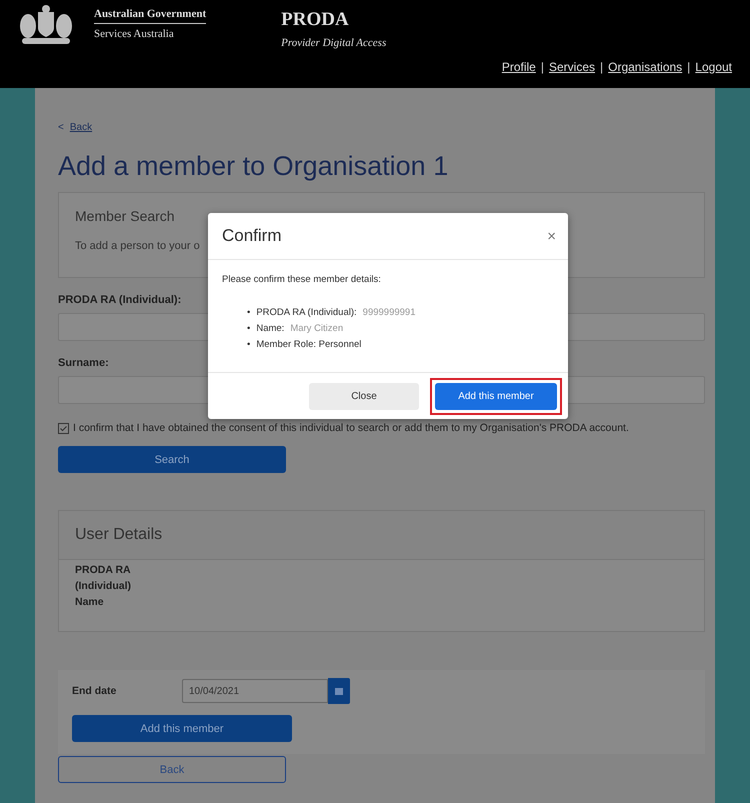  Describe the element at coordinates (306, 312) in the screenshot. I see `detail-label: PRODA RA (Individual):` at that location.